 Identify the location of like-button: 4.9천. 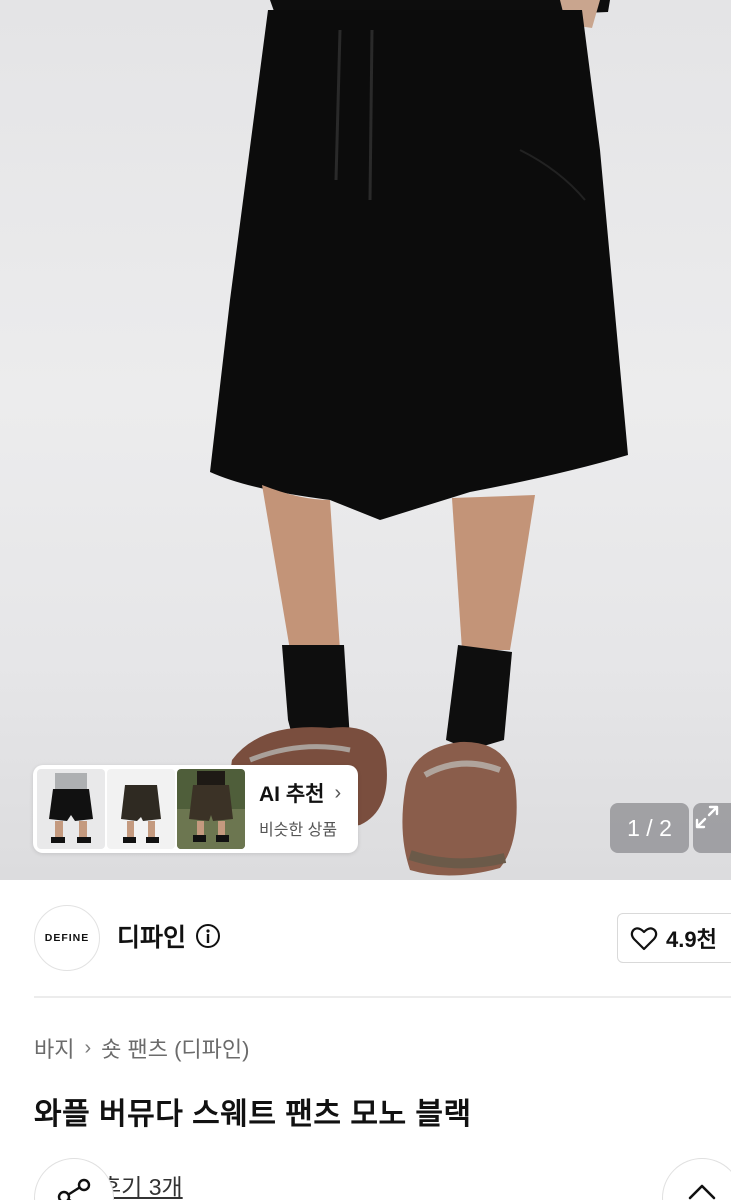
(674, 938).